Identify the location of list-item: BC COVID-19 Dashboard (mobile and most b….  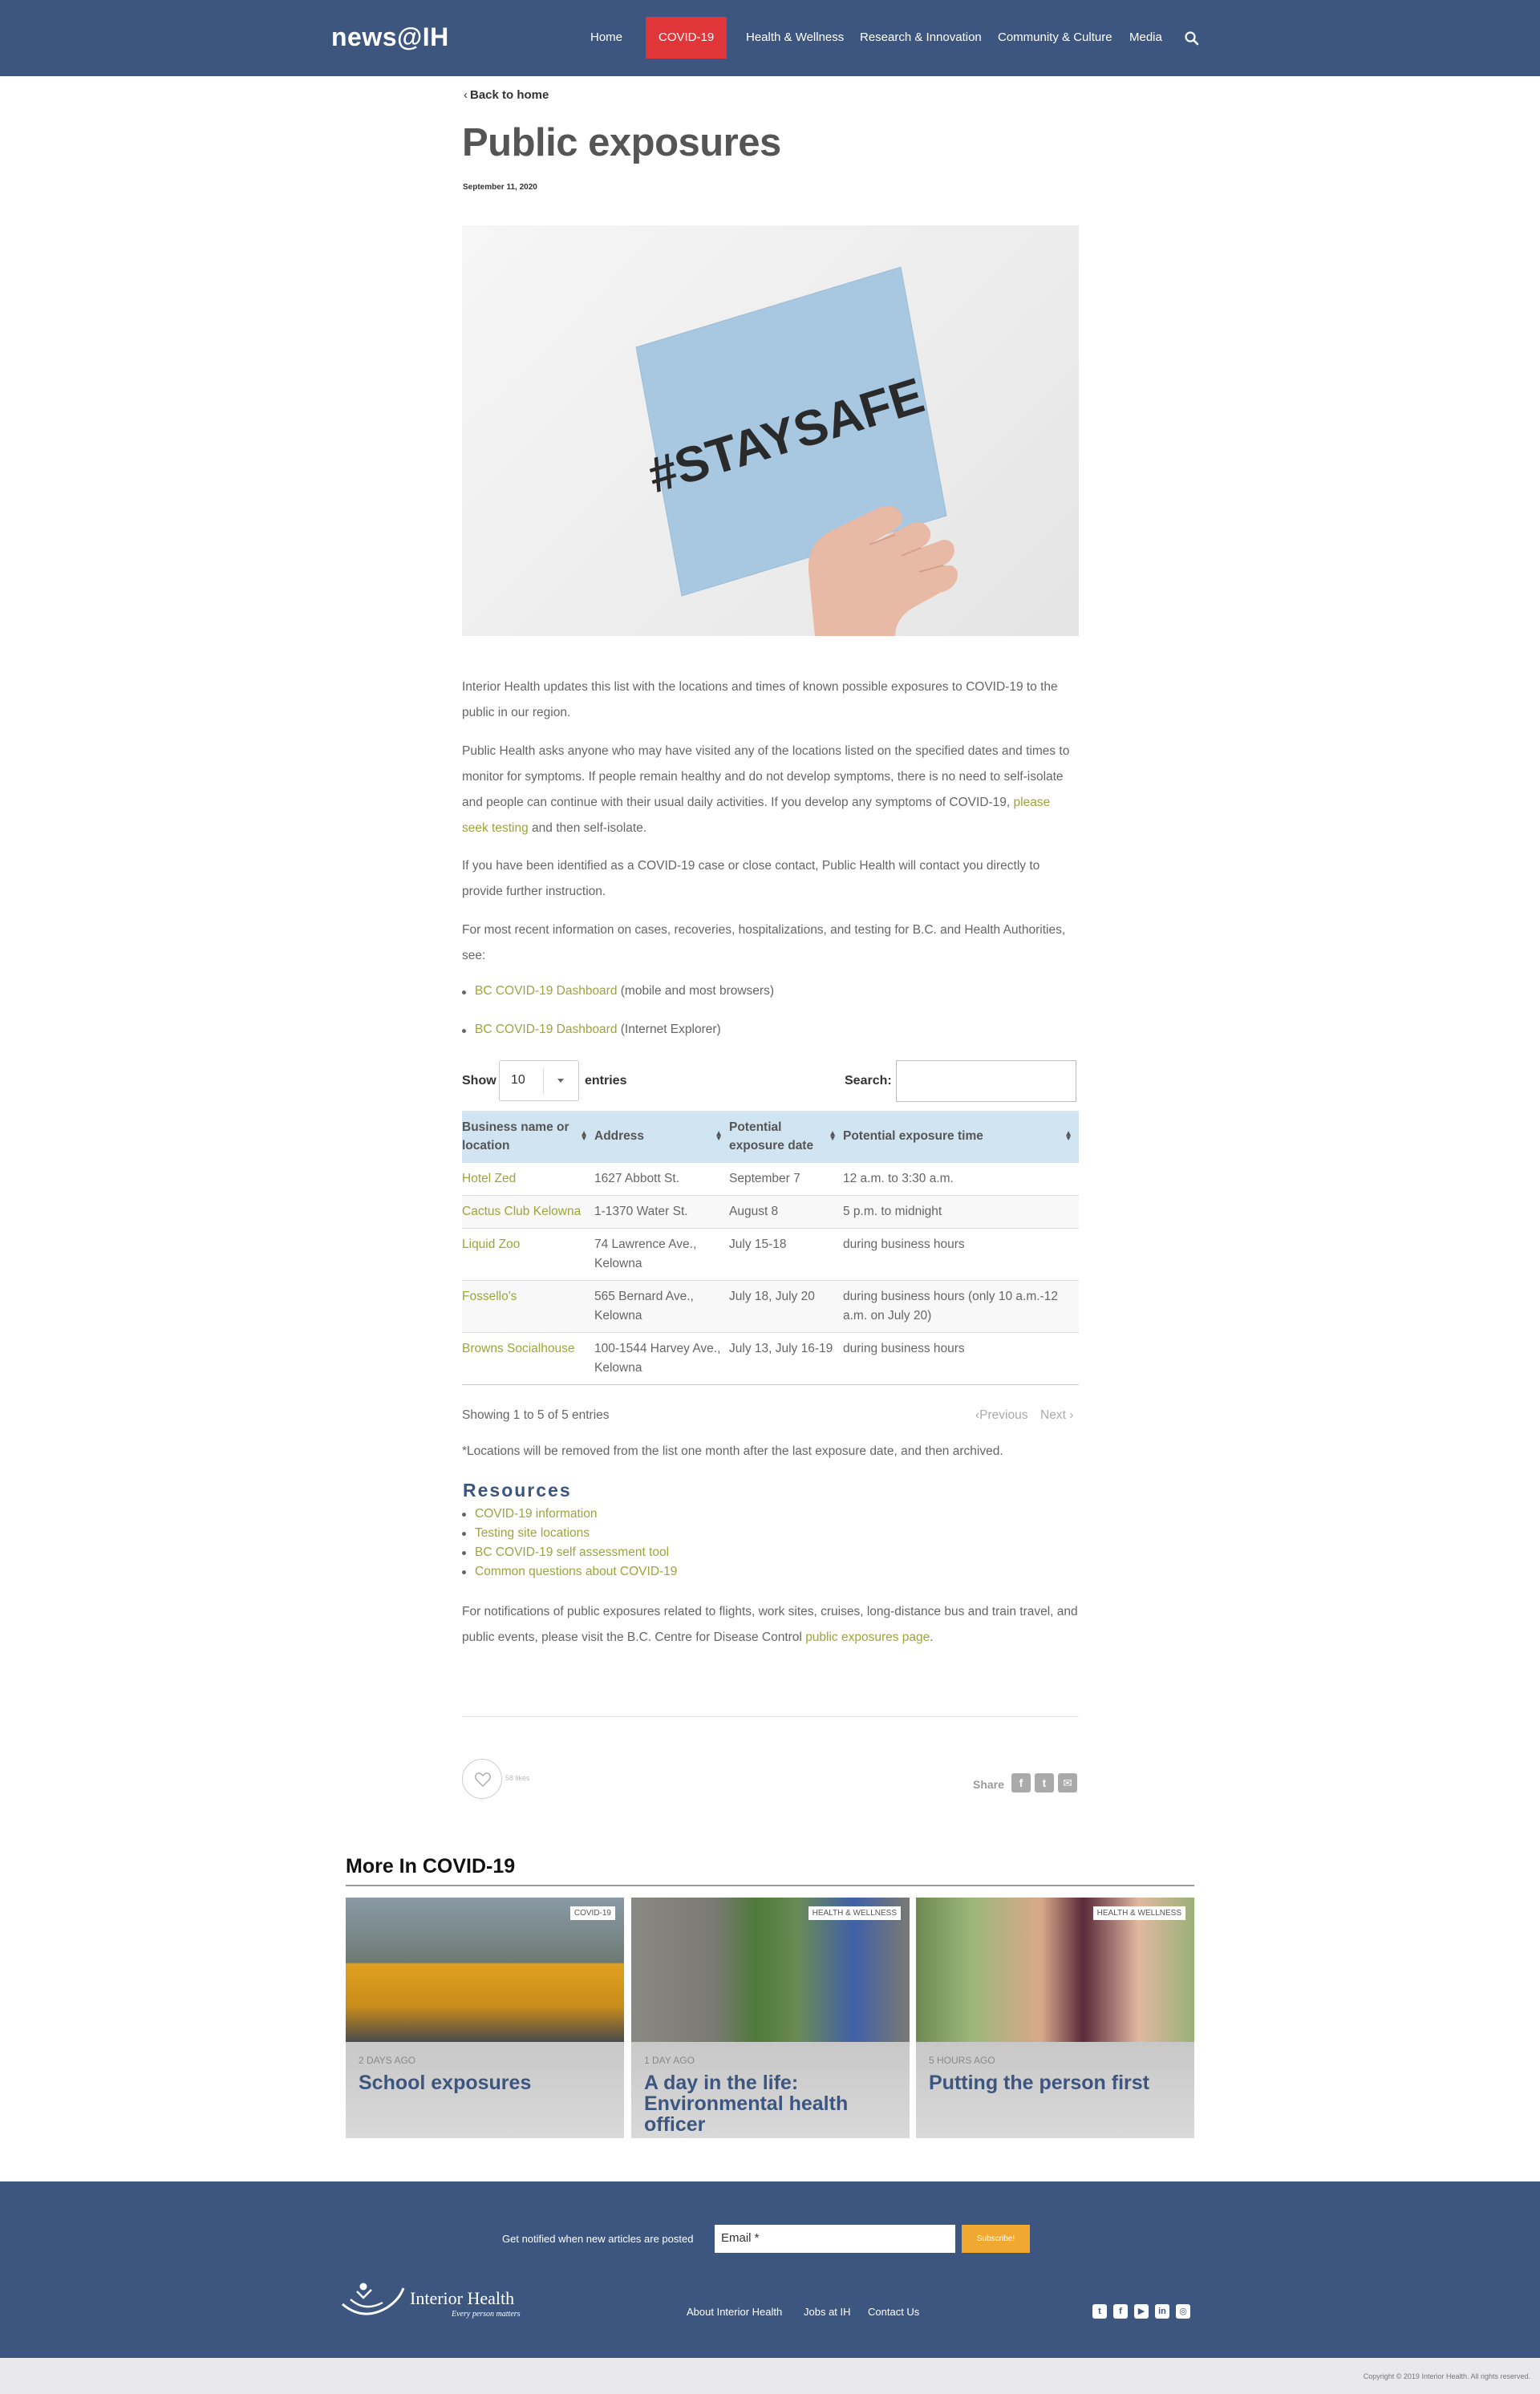
(618, 992).